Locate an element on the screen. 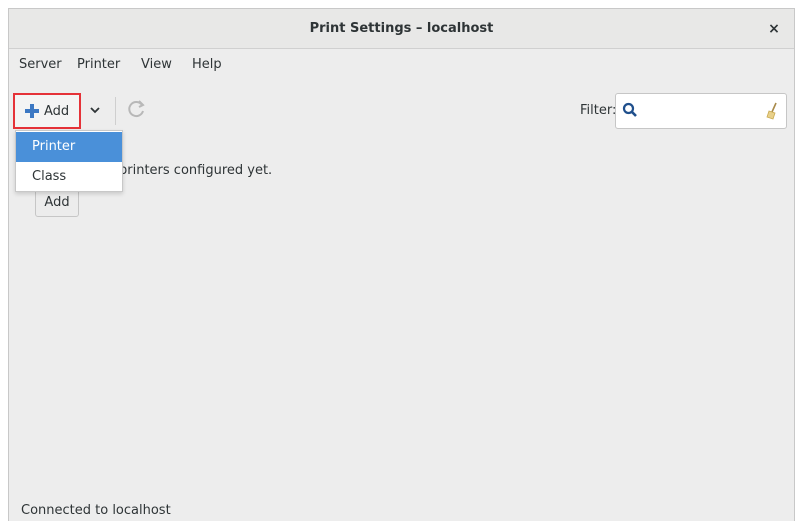 The width and height of the screenshot is (802, 521). menu-server: Server is located at coordinates (40, 64).